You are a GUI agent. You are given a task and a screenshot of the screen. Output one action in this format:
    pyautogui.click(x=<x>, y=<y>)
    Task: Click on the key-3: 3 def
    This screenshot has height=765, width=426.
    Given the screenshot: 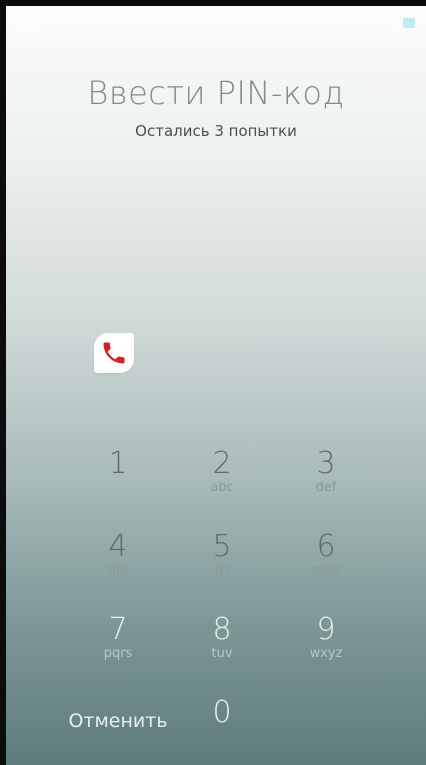 What is the action you would take?
    pyautogui.click(x=326, y=482)
    